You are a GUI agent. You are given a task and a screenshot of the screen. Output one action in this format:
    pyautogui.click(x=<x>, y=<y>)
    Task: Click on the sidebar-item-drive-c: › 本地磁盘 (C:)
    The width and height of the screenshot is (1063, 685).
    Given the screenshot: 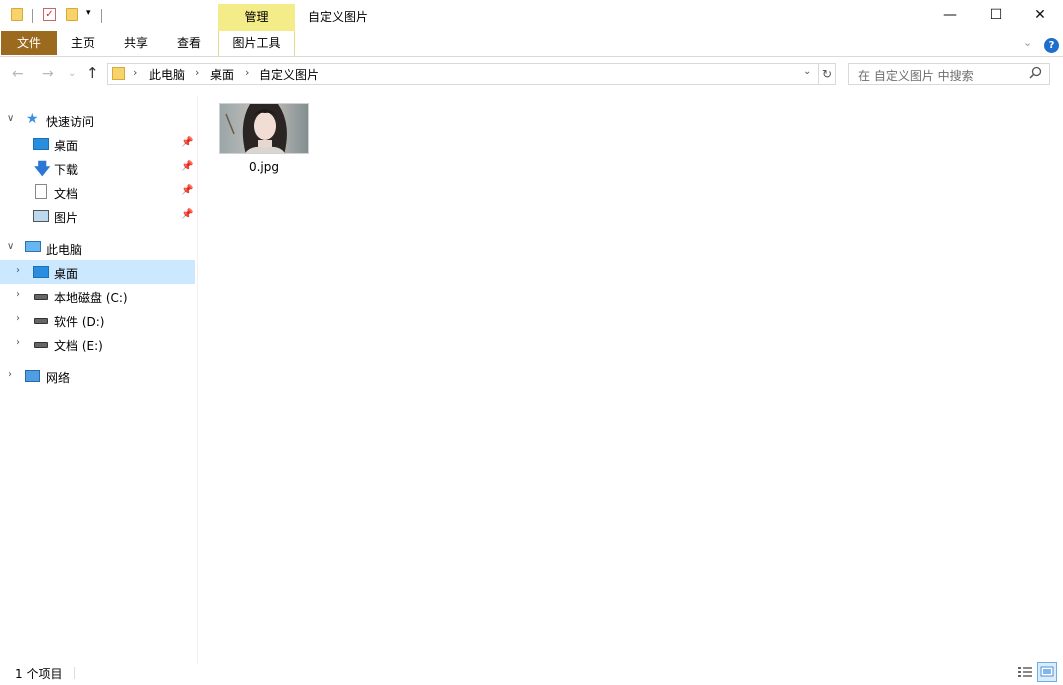 What is the action you would take?
    pyautogui.click(x=97, y=296)
    